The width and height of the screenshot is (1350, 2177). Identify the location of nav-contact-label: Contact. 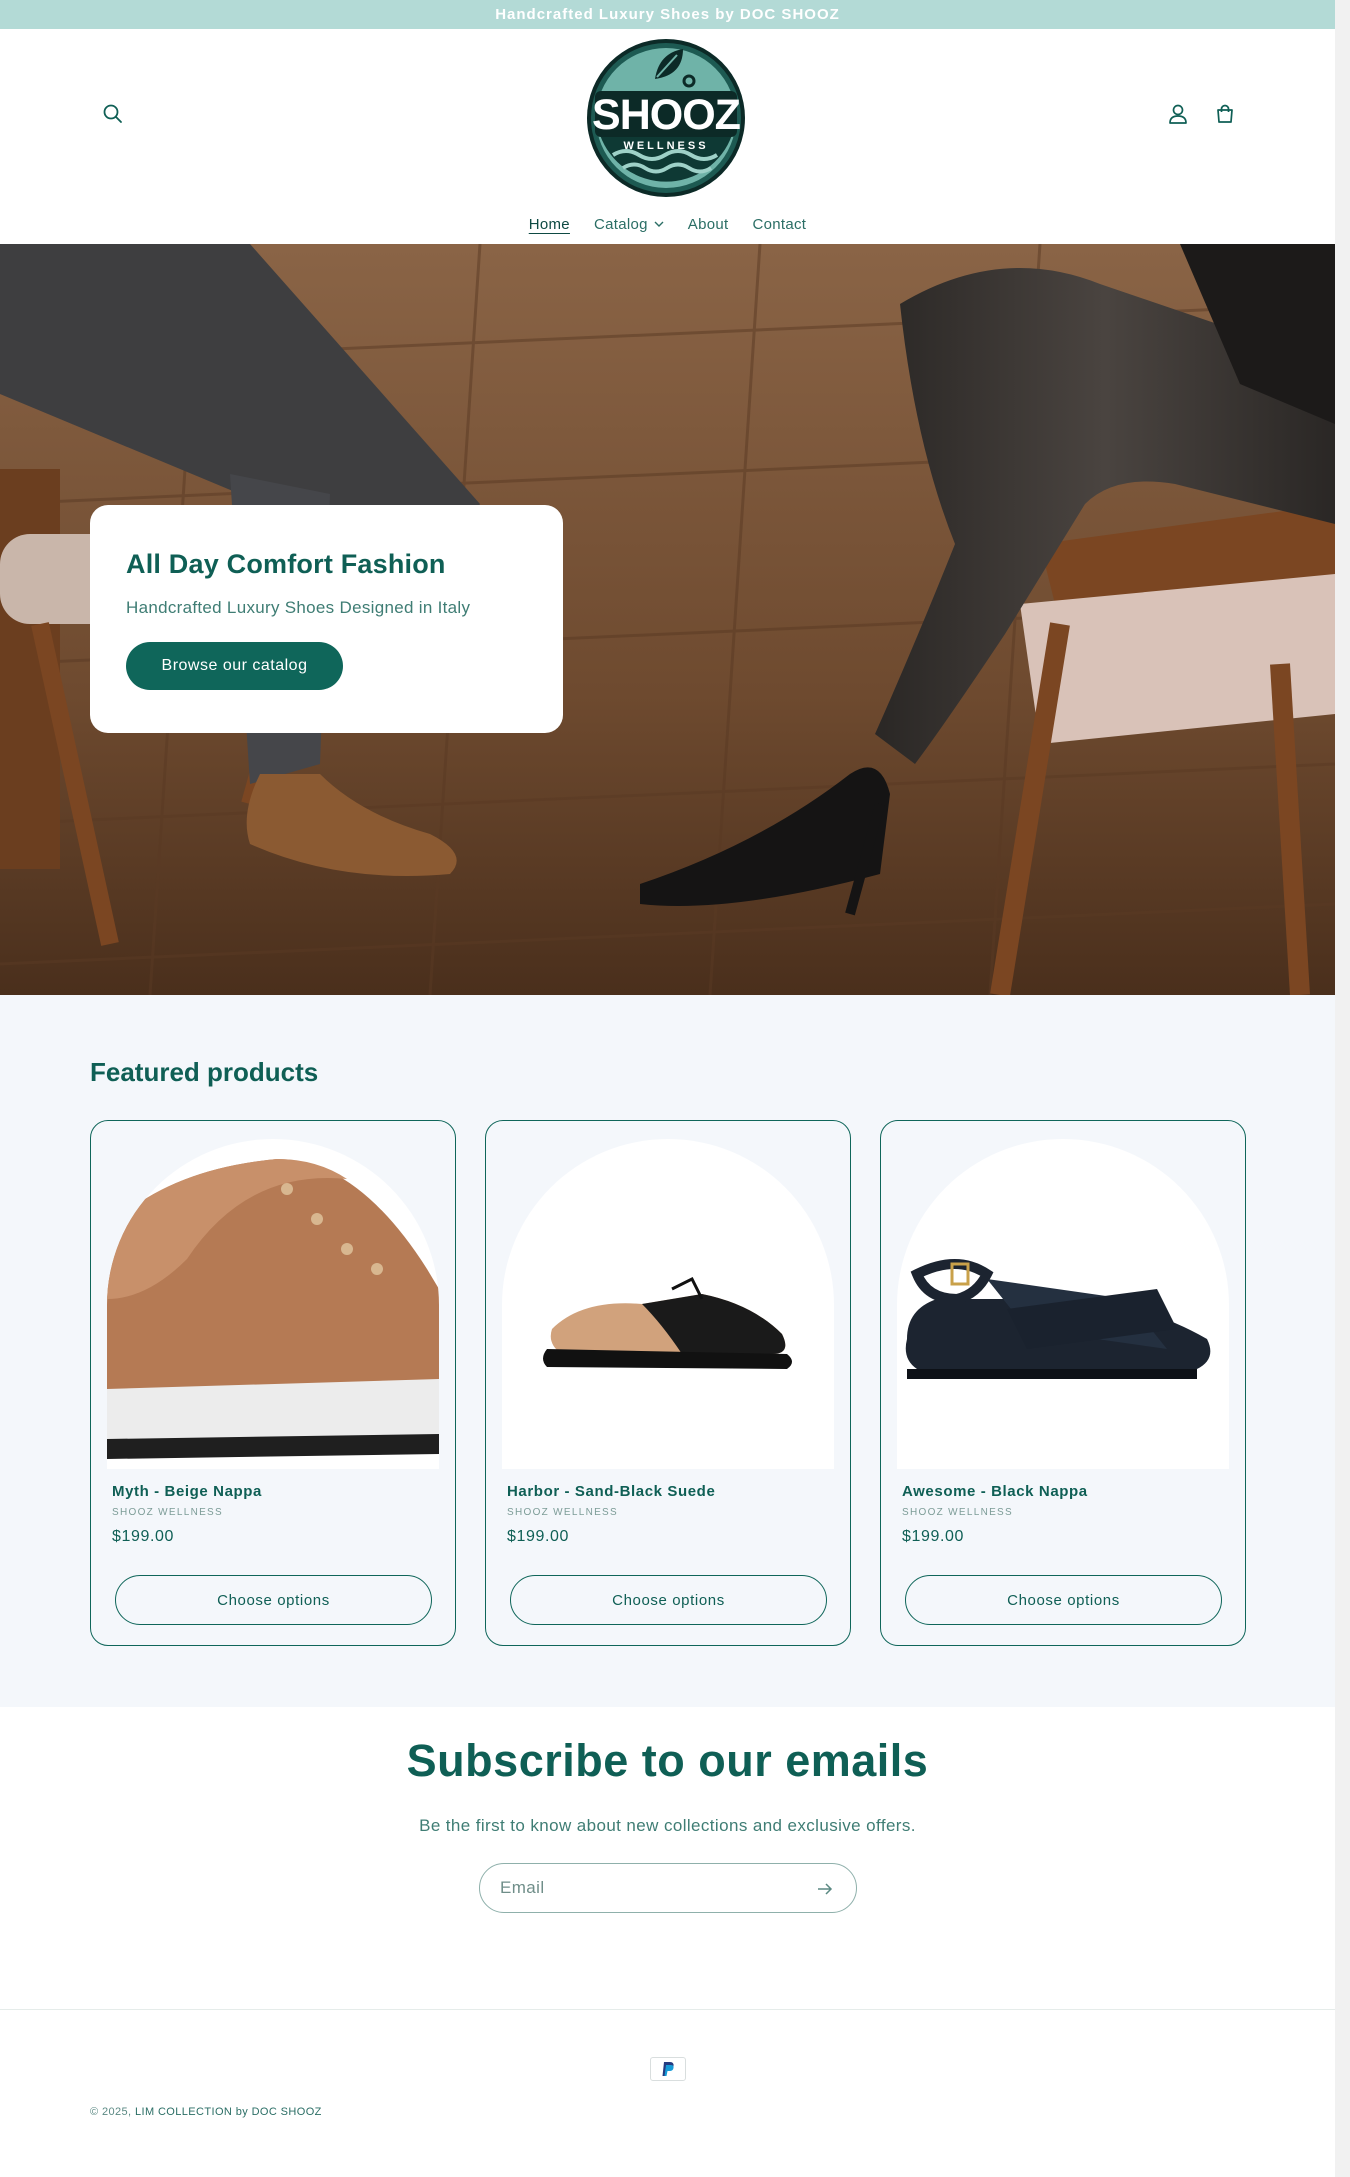
(779, 224).